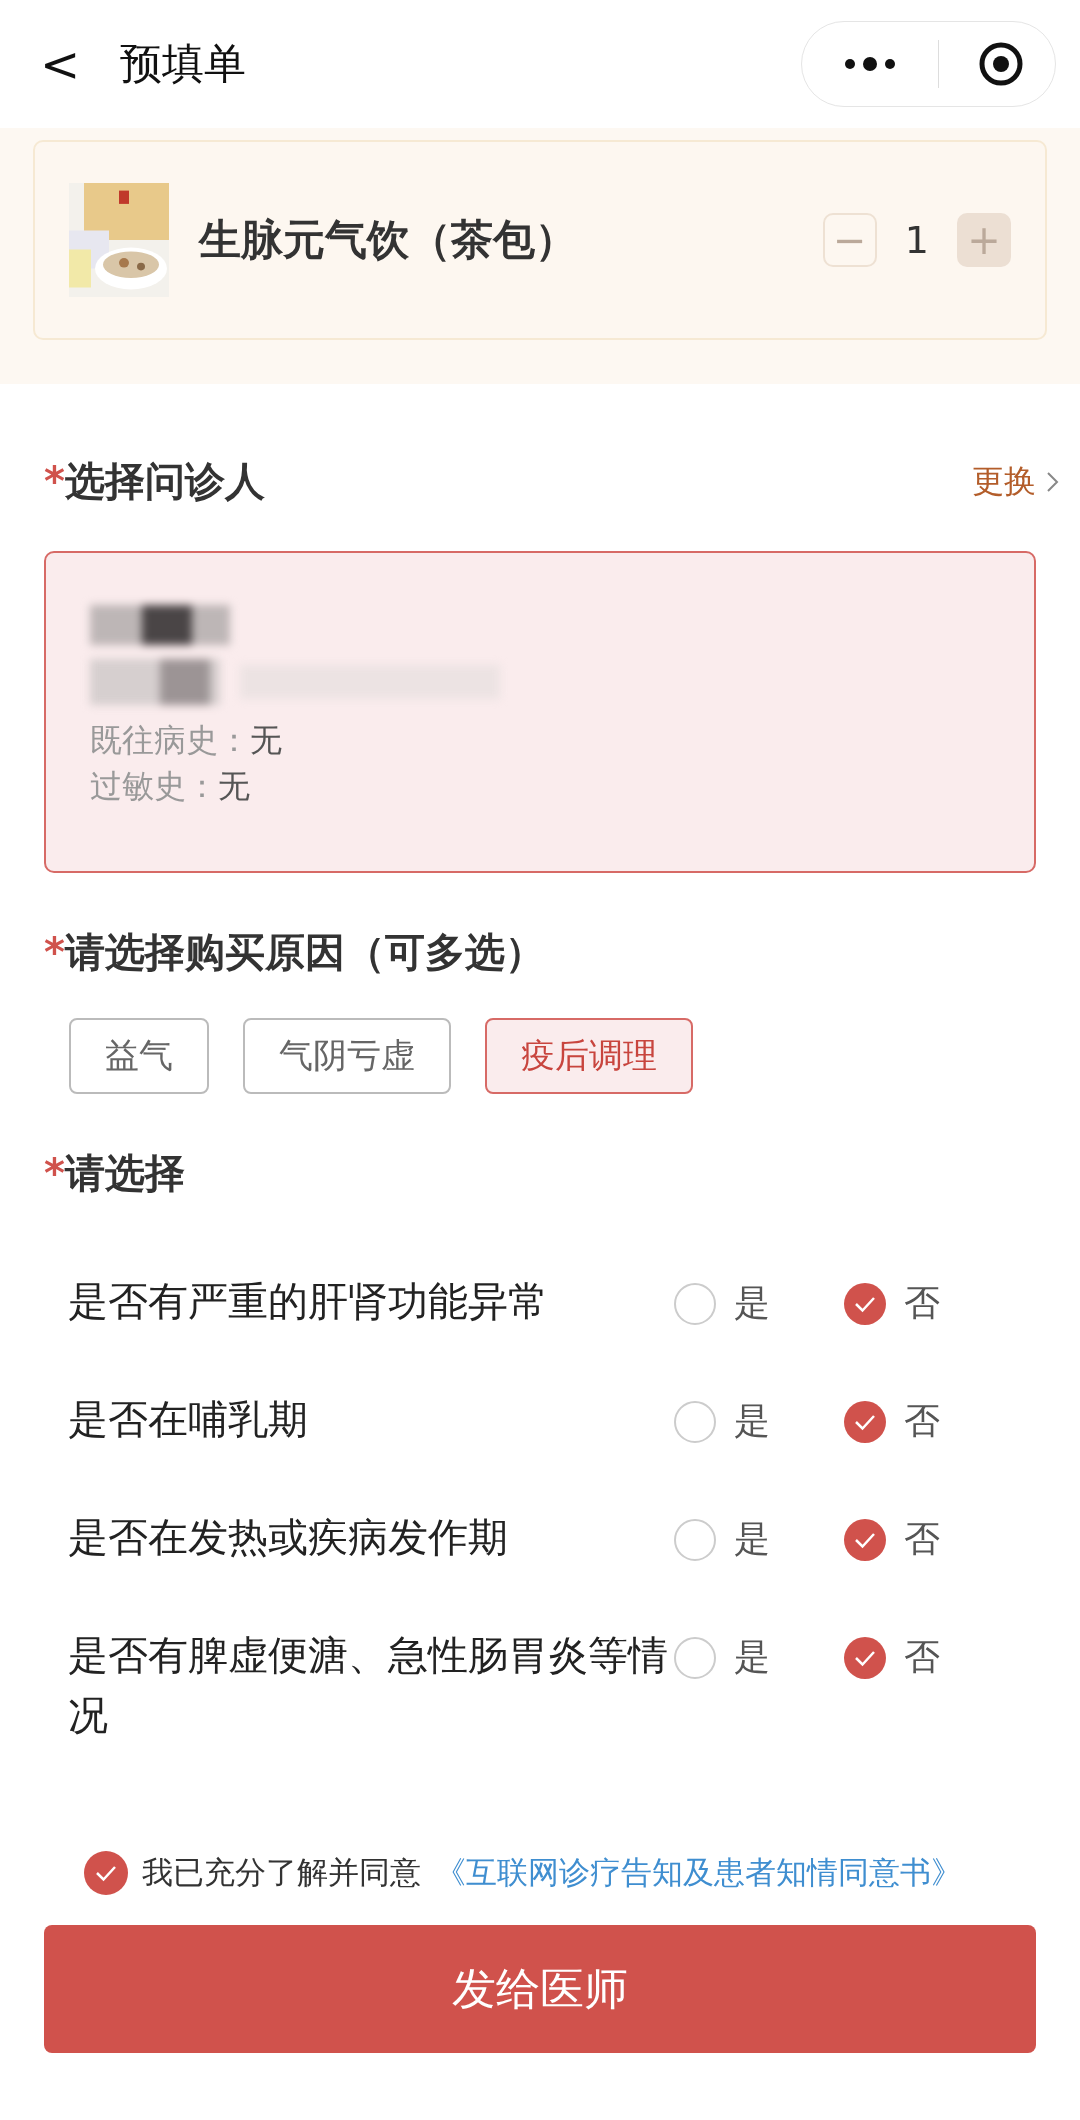 This screenshot has width=1080, height=2120. Describe the element at coordinates (540, 712) in the screenshot. I see `patient-card: 既往病史：无 过敏史：无` at that location.